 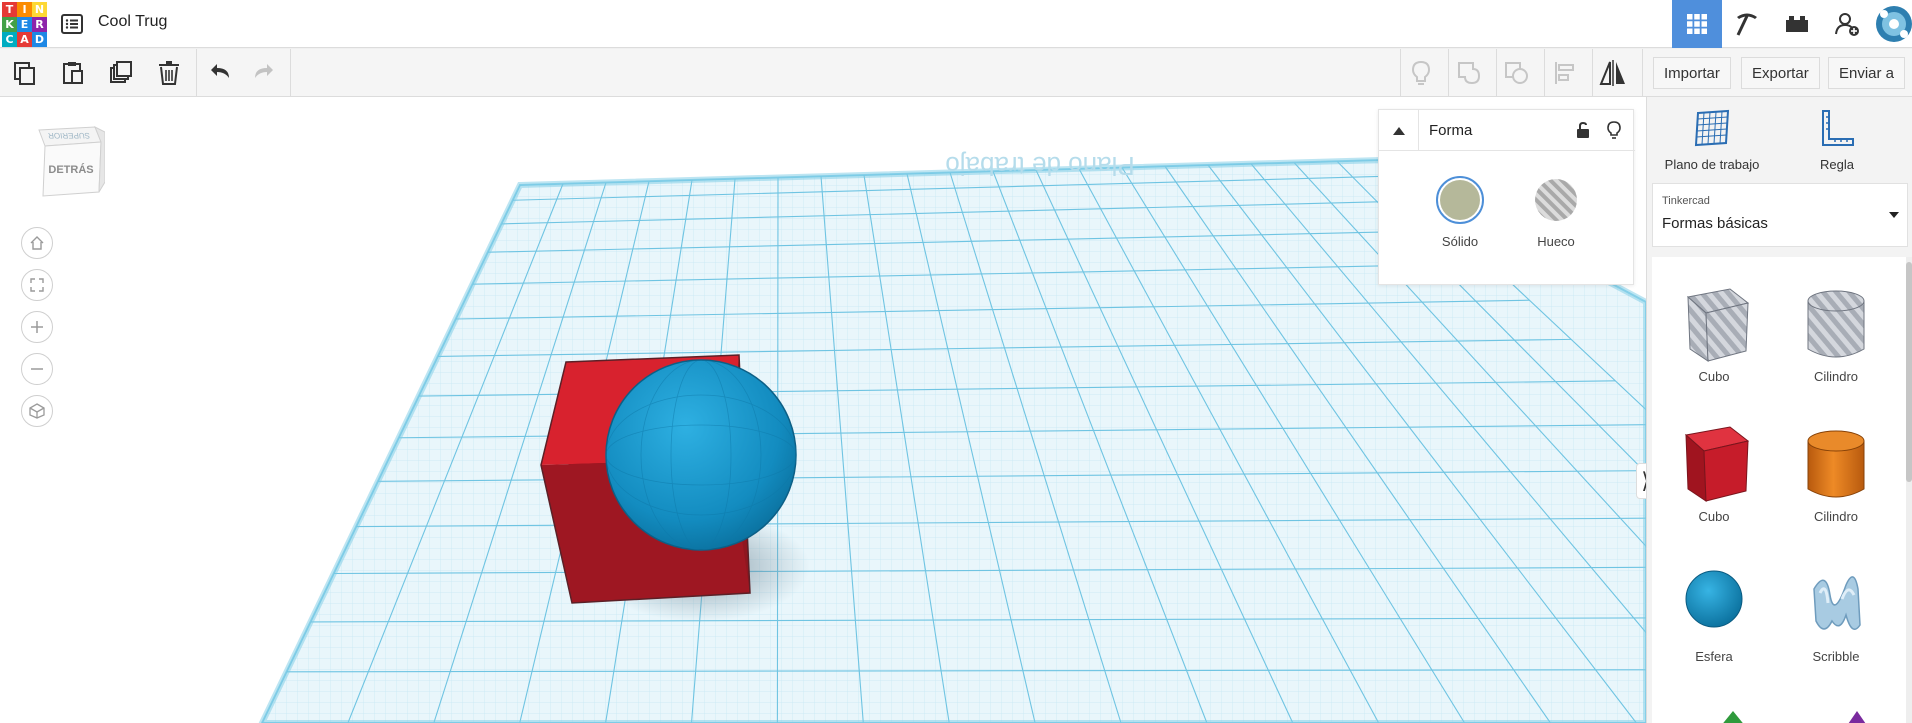 What do you see at coordinates (37, 369) in the screenshot?
I see `zoom-out-icon` at bounding box center [37, 369].